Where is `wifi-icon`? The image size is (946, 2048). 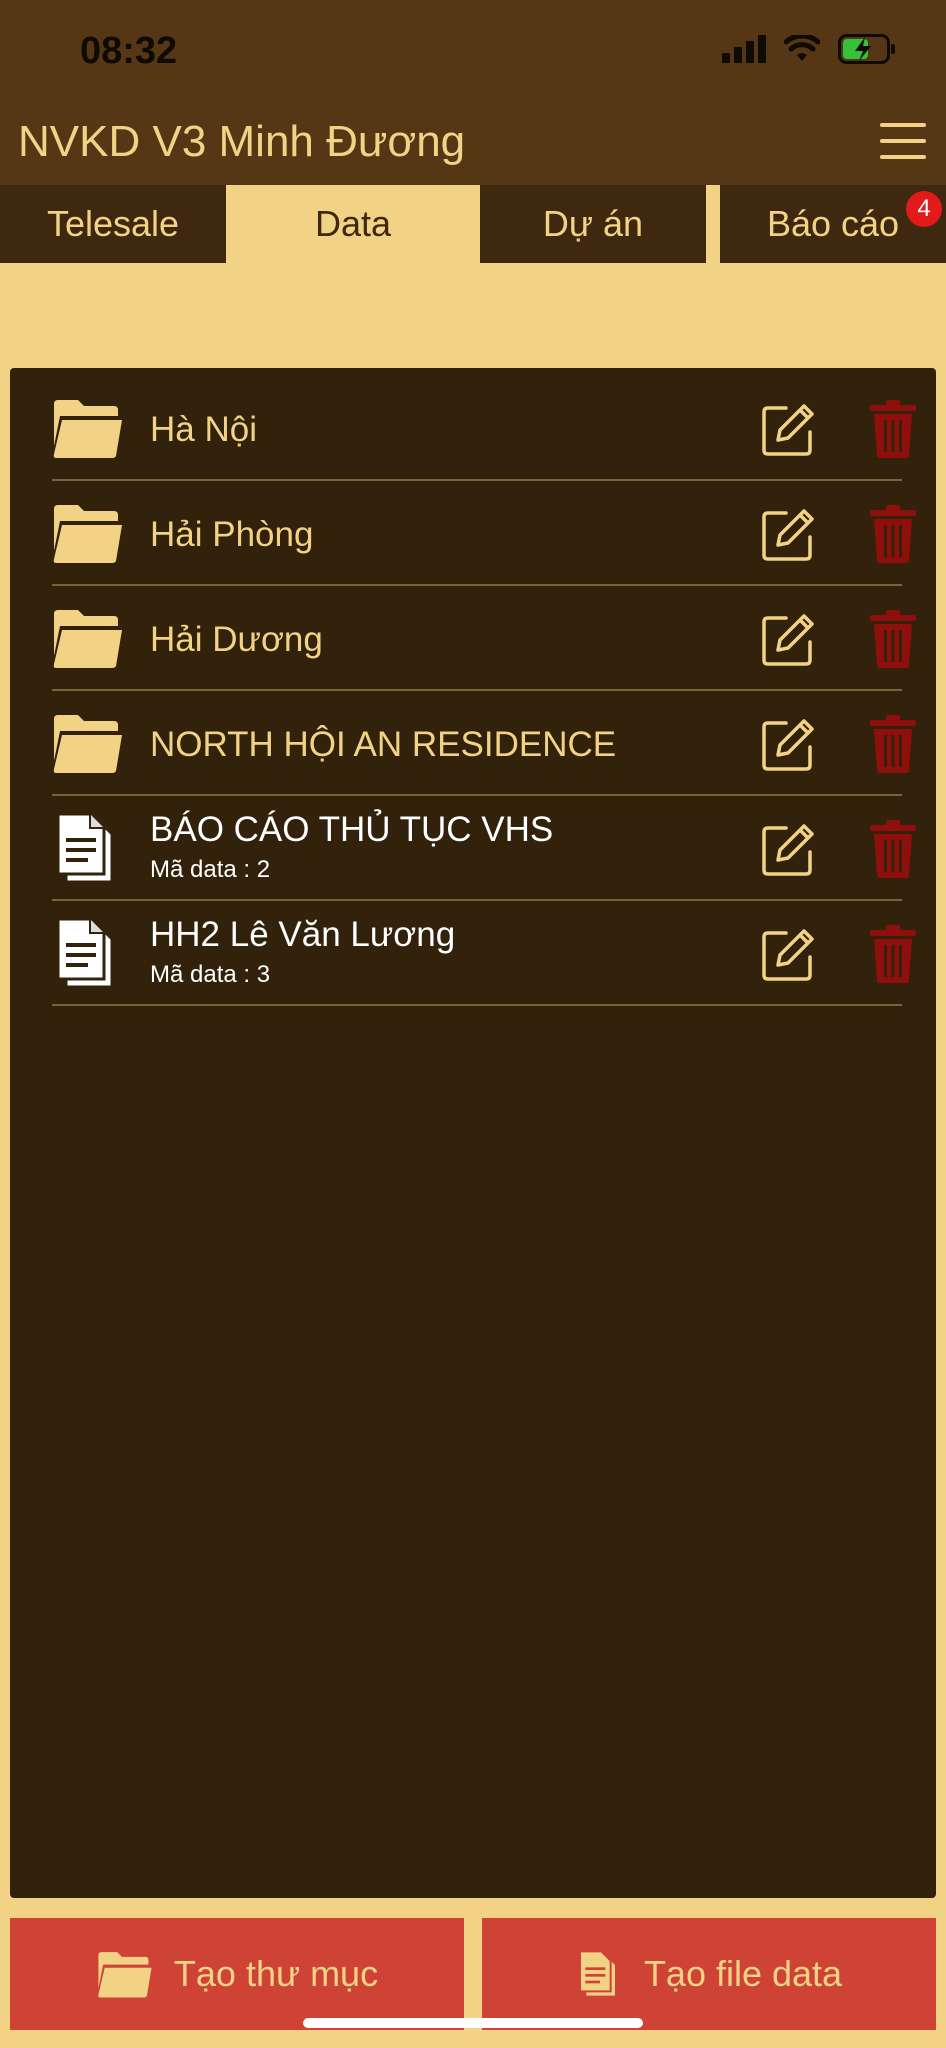
wifi-icon is located at coordinates (802, 48).